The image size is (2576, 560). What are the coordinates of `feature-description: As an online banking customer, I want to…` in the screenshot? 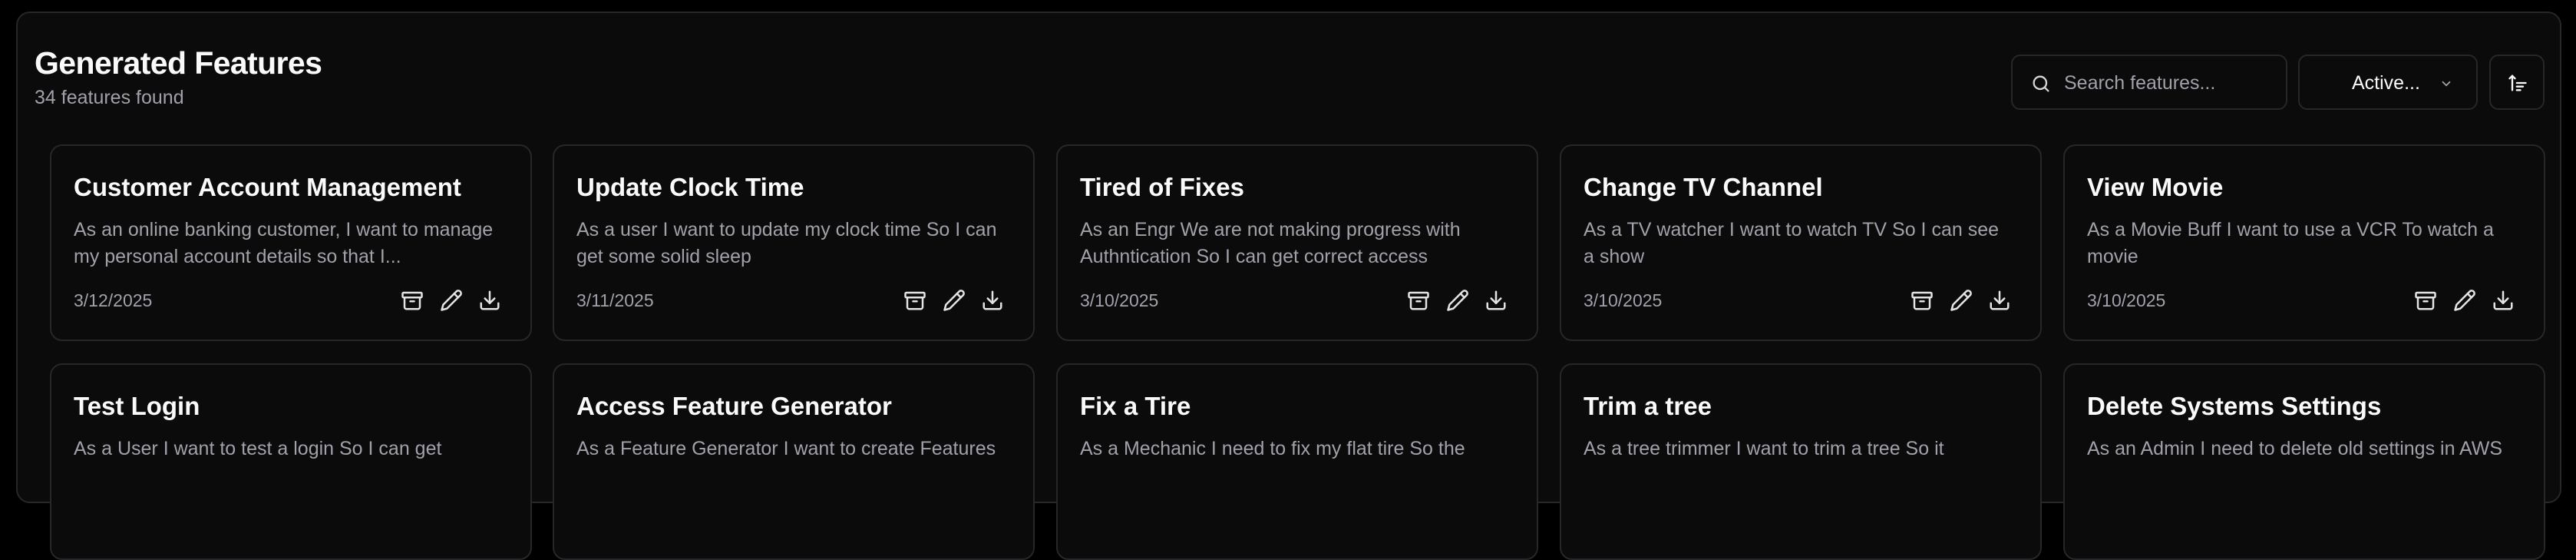 It's located at (284, 243).